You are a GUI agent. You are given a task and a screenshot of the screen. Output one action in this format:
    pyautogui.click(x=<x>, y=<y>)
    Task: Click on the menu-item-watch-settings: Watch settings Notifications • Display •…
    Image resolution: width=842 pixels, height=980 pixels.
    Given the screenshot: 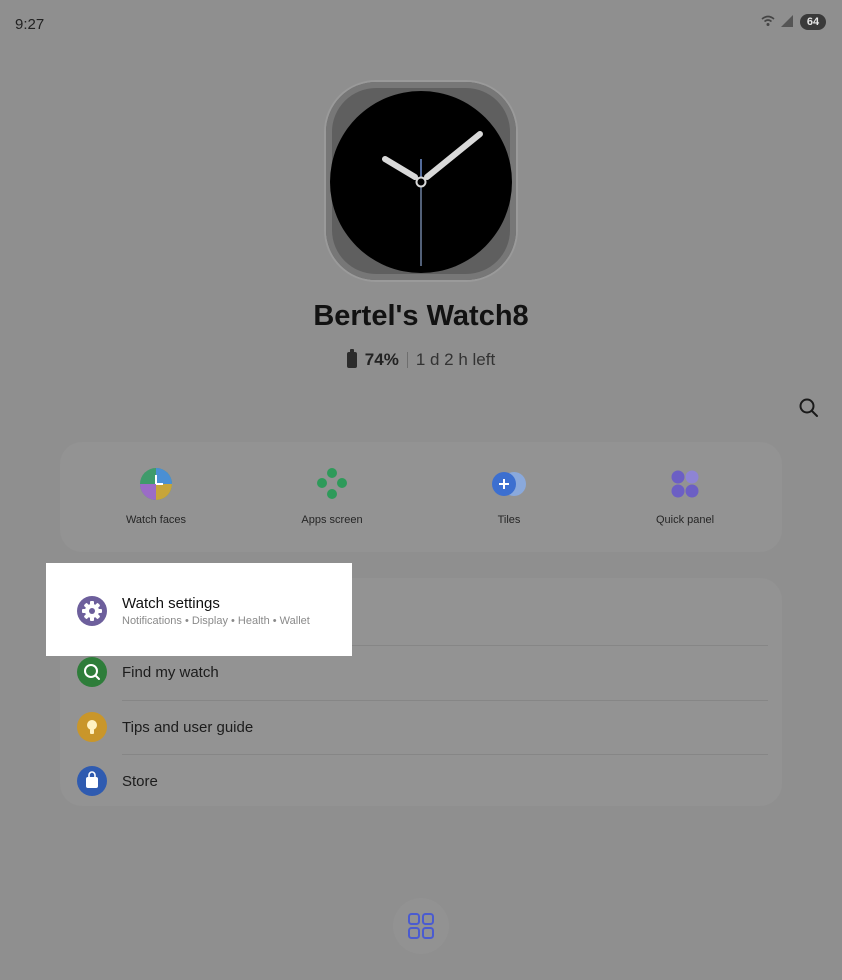 What is the action you would take?
    pyautogui.click(x=199, y=609)
    